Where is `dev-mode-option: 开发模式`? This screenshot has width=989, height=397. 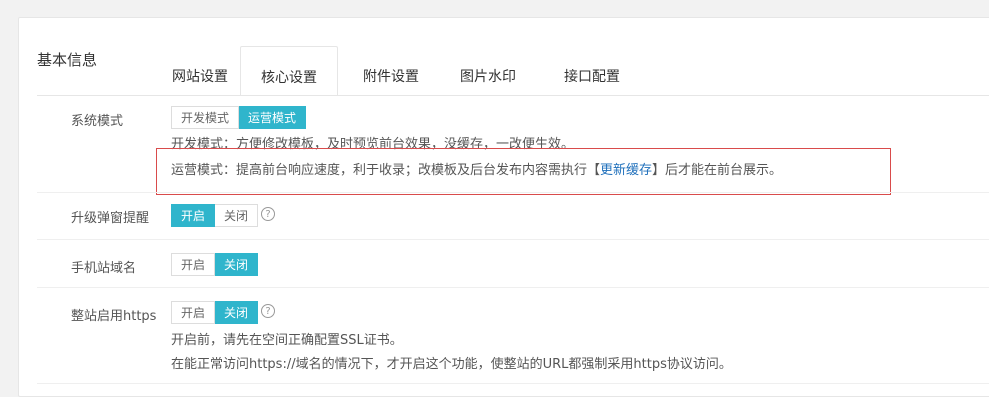 dev-mode-option: 开发模式 is located at coordinates (205, 117).